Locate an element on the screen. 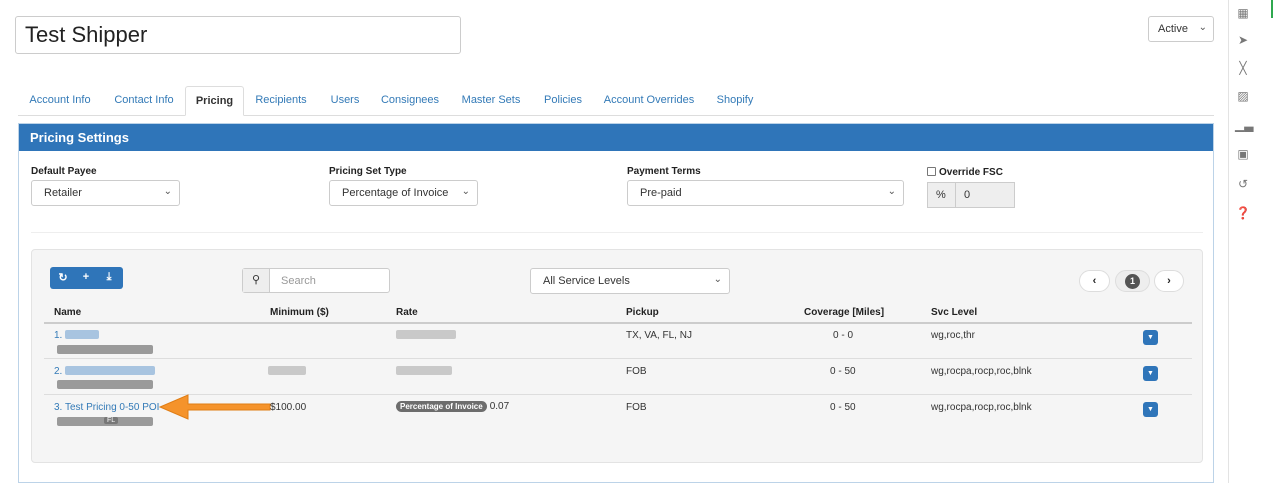 The width and height of the screenshot is (1280, 483). pricing-set-name: Test Pricing 0-50 POI is located at coordinates (112, 407).